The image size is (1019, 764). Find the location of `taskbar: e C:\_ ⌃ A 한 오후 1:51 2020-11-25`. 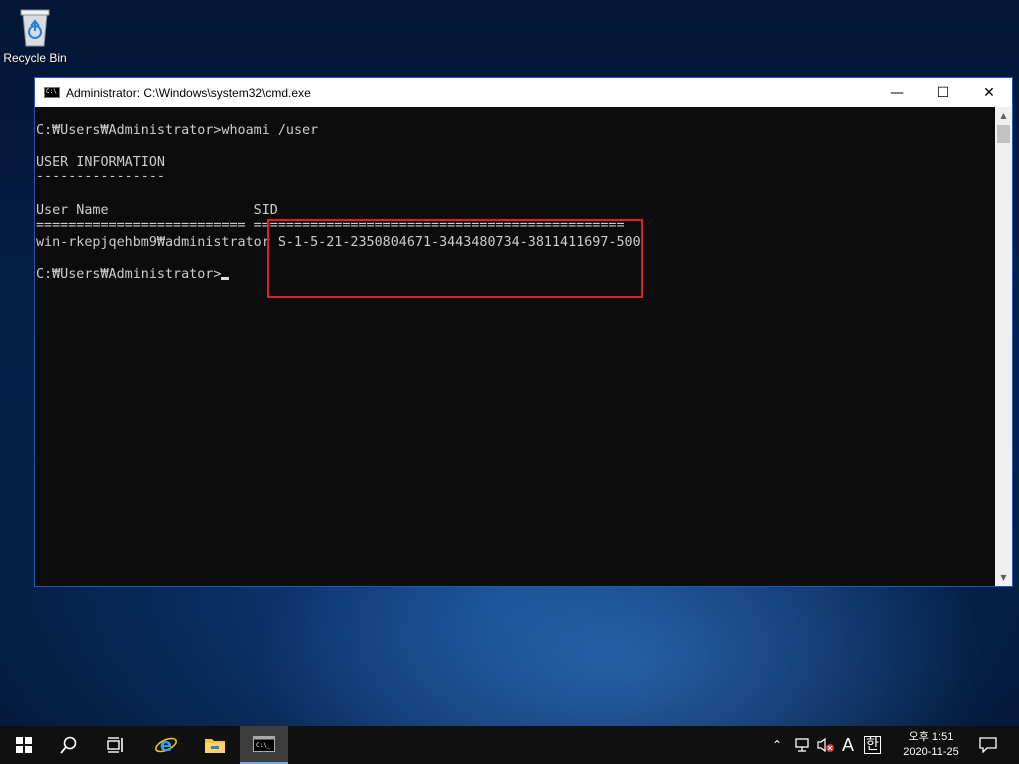

taskbar: e C:\_ ⌃ A 한 오후 1:51 2020-11-25 is located at coordinates (509, 745).